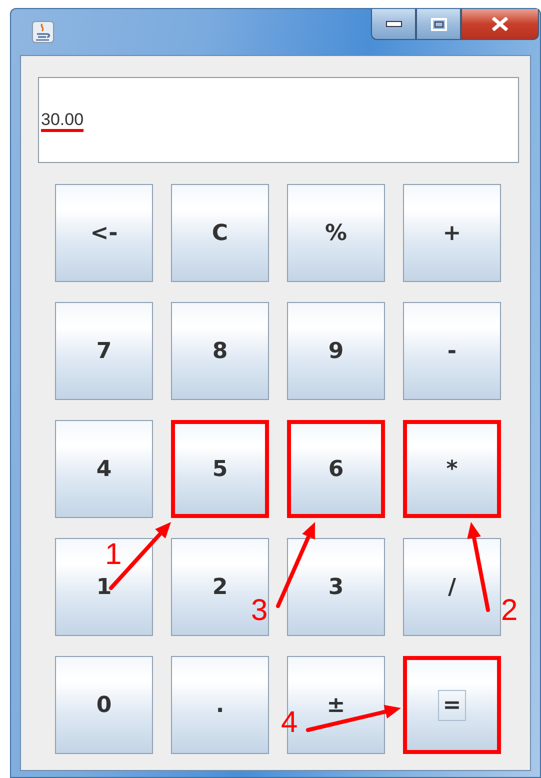 This screenshot has height=778, width=541. I want to click on display-field: 30.00, so click(278, 120).